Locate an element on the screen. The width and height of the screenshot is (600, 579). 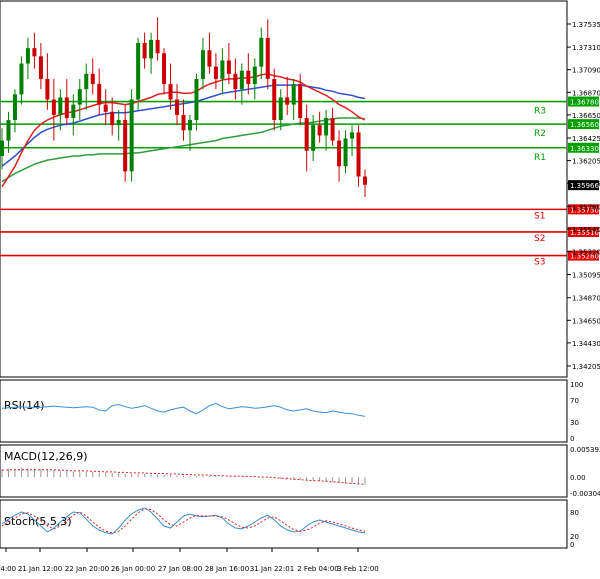
macd-label: MACD(12,26,9) is located at coordinates (46, 456).